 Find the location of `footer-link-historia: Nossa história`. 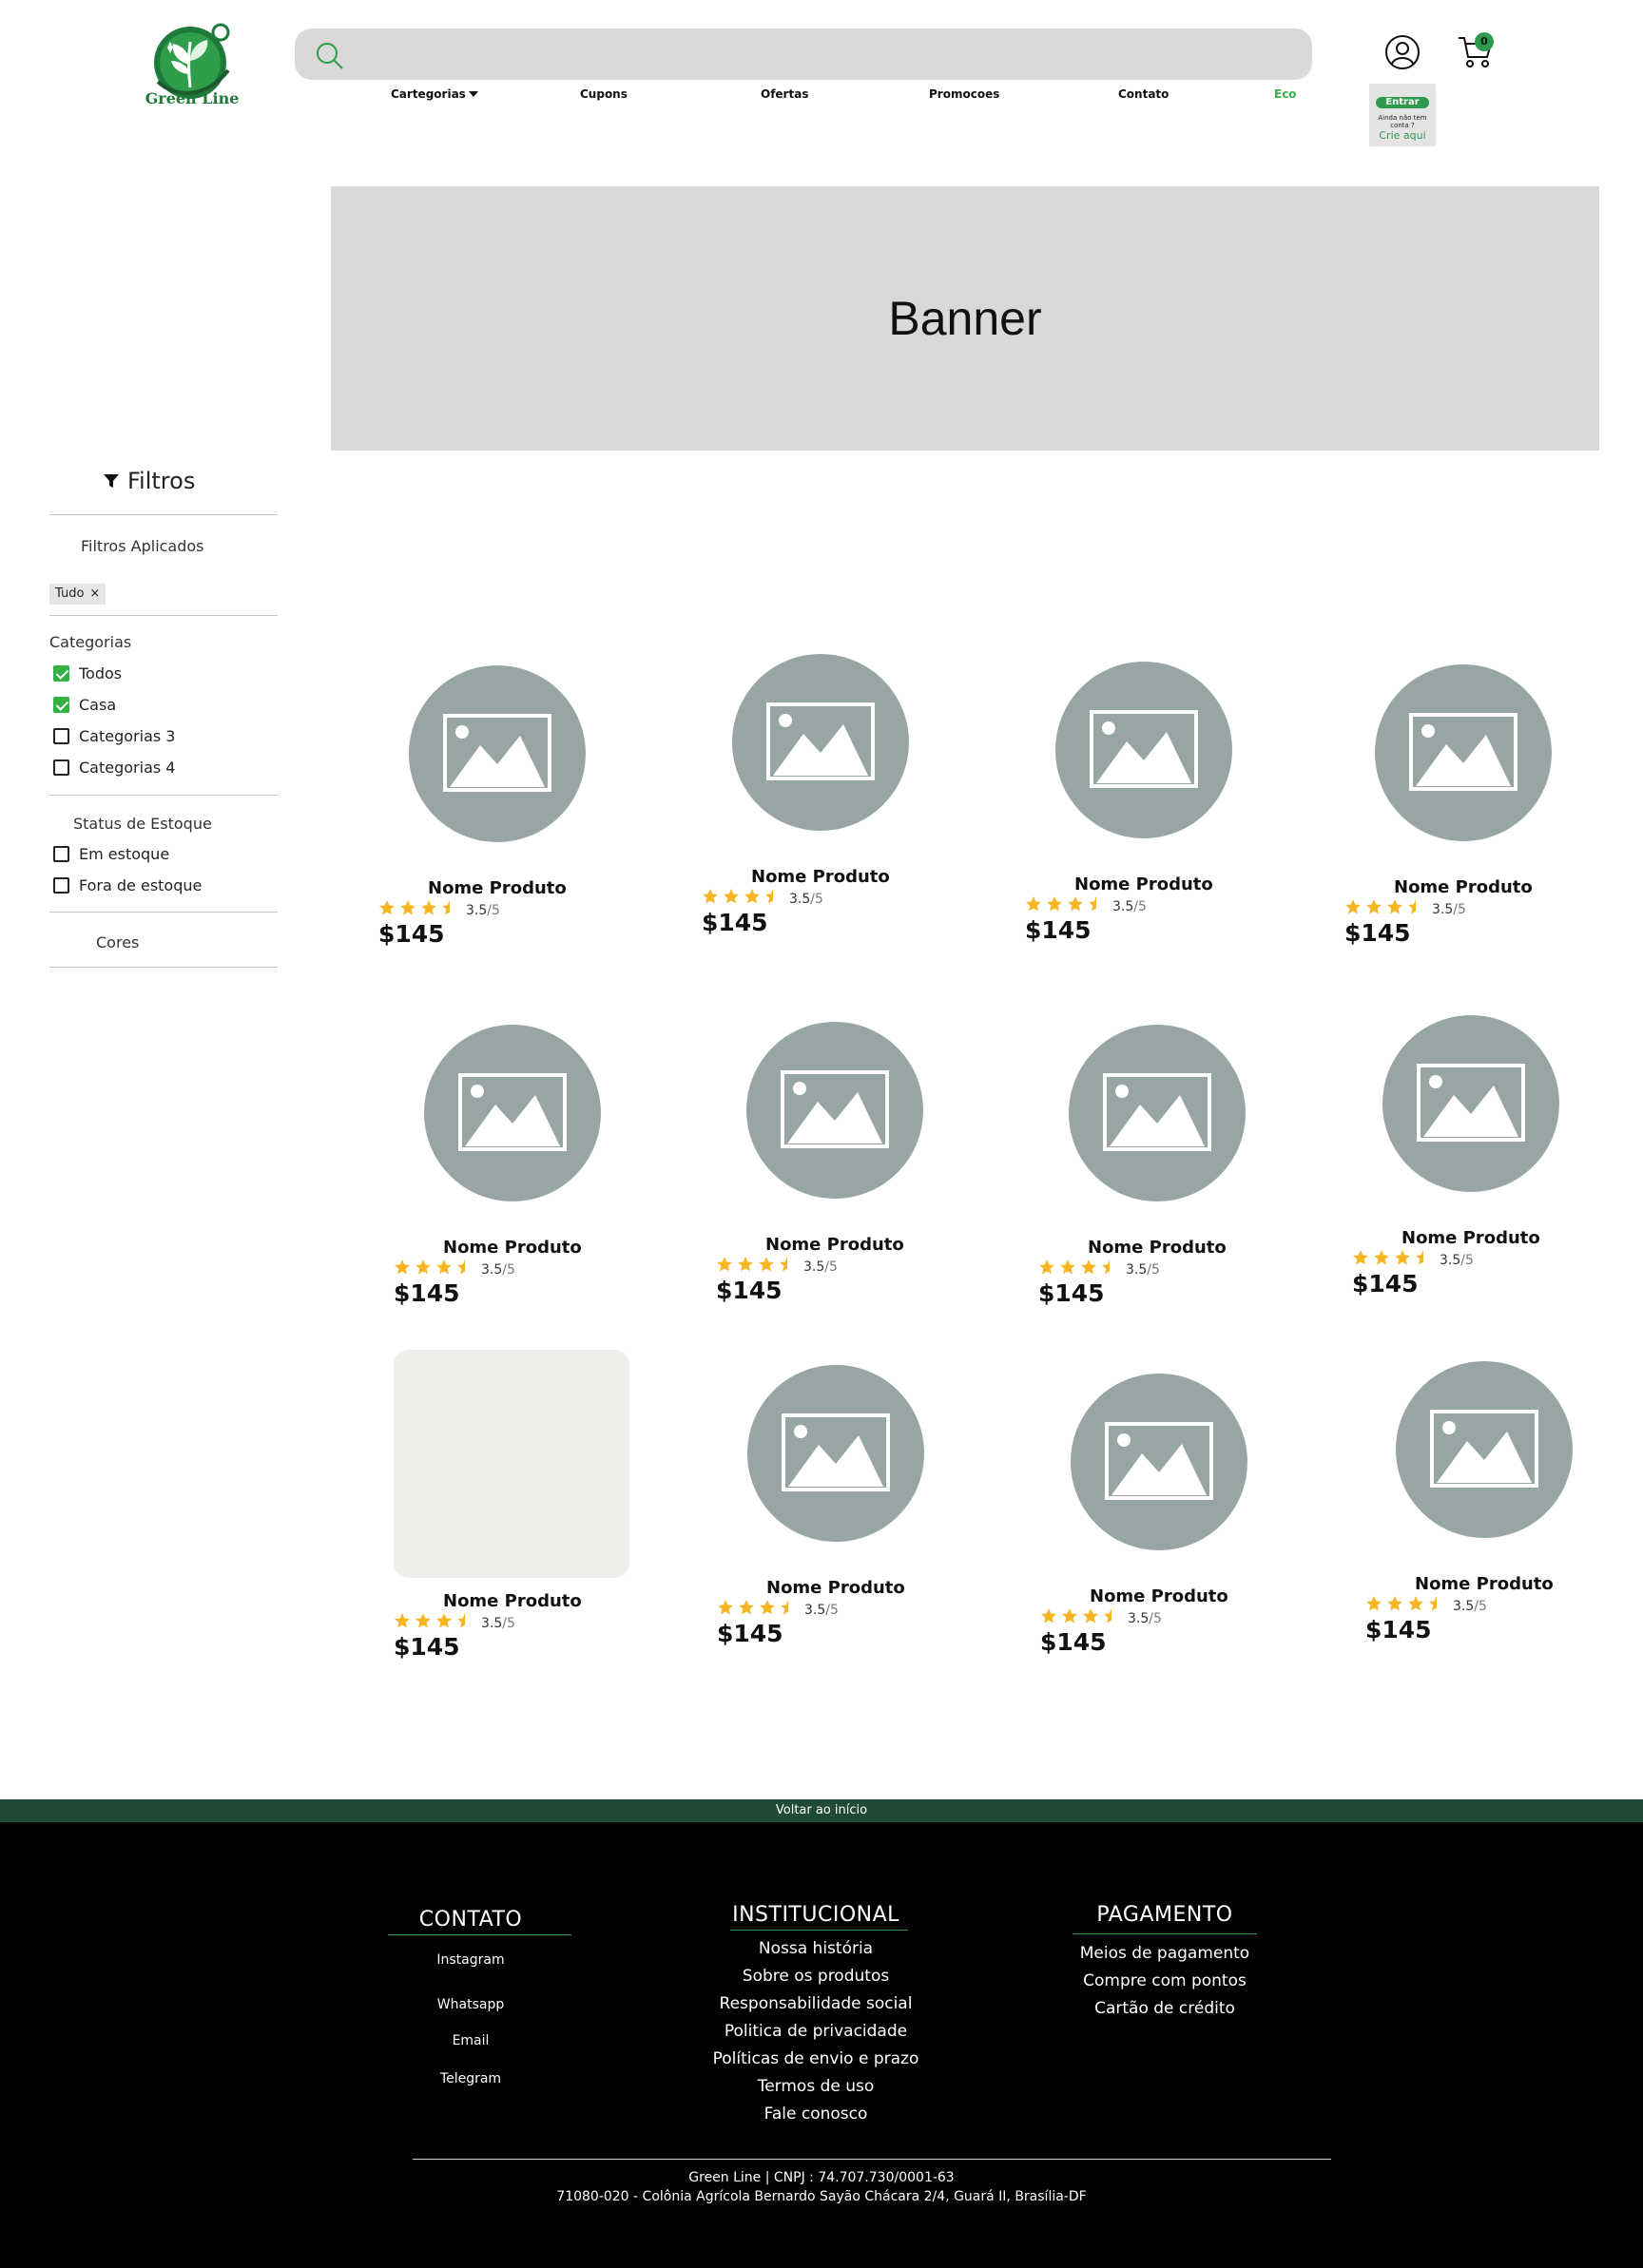

footer-link-historia: Nossa história is located at coordinates (816, 1948).